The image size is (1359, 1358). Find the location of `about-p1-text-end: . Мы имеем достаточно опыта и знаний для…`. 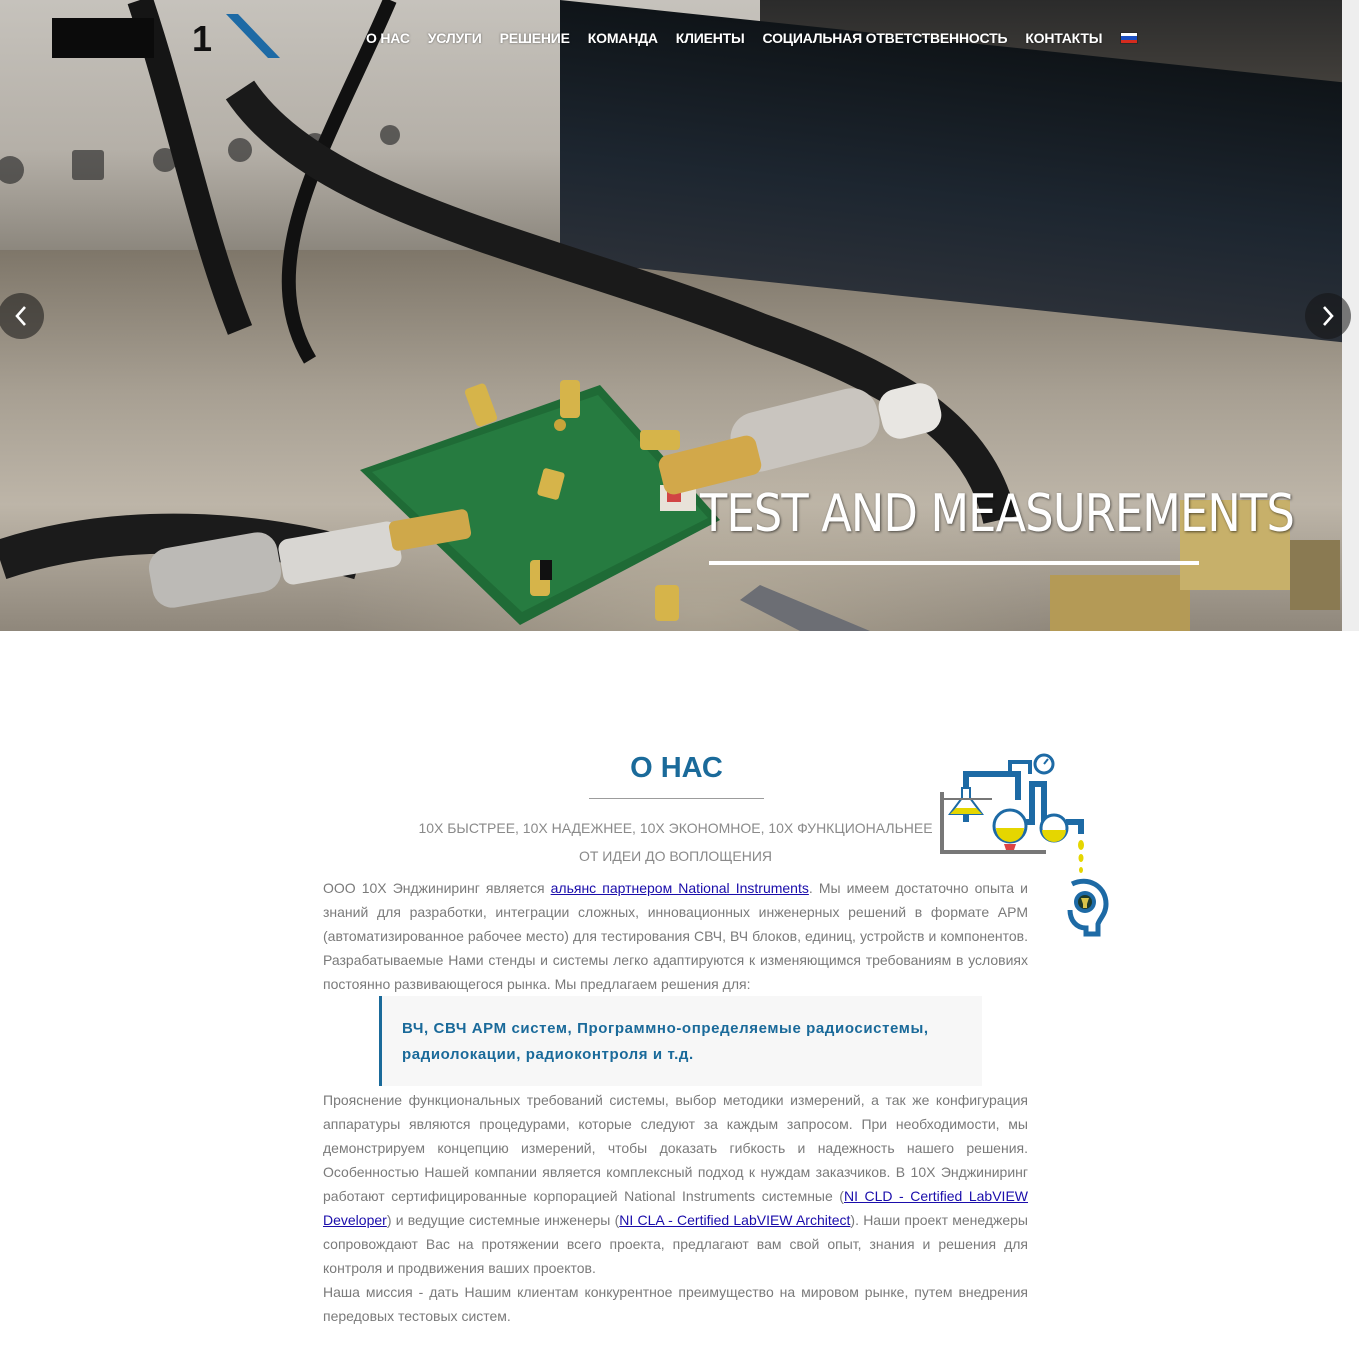

about-p1-text-end: . Мы имеем достаточно опыта и знаний для… is located at coordinates (675, 936).